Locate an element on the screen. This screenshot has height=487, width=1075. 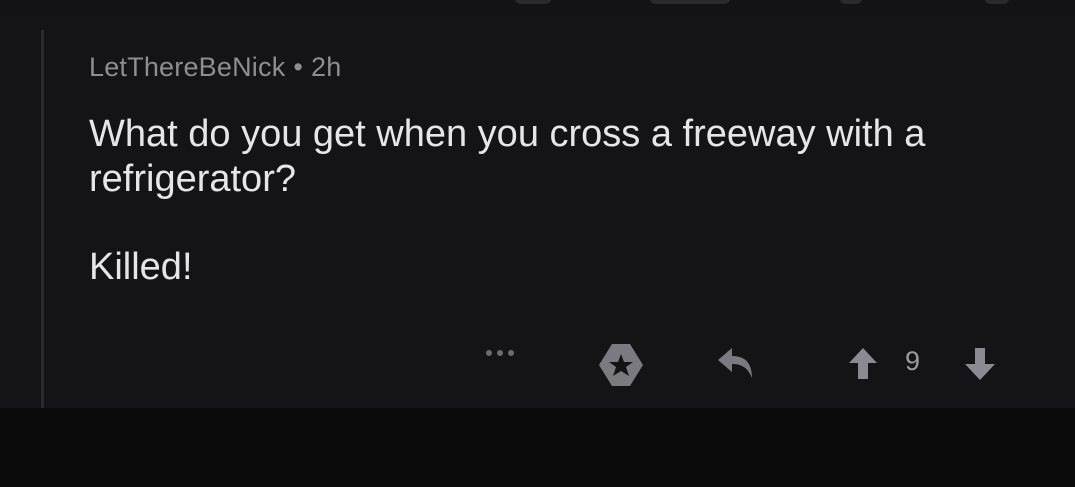
author-username: LetThereBeNick is located at coordinates (187, 67).